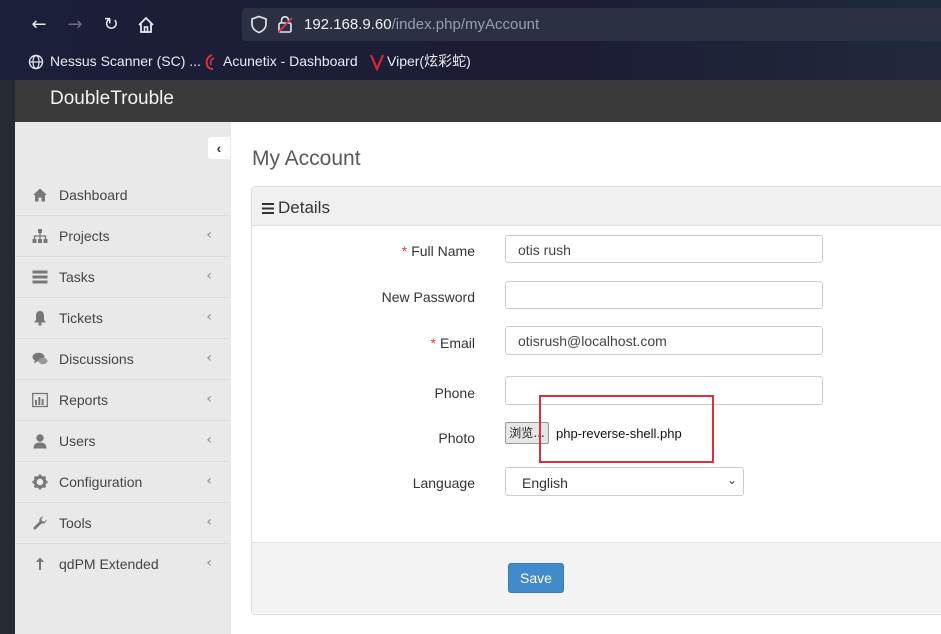 Image resolution: width=941 pixels, height=634 pixels. Describe the element at coordinates (443, 251) in the screenshot. I see `label-text: Full Name` at that location.